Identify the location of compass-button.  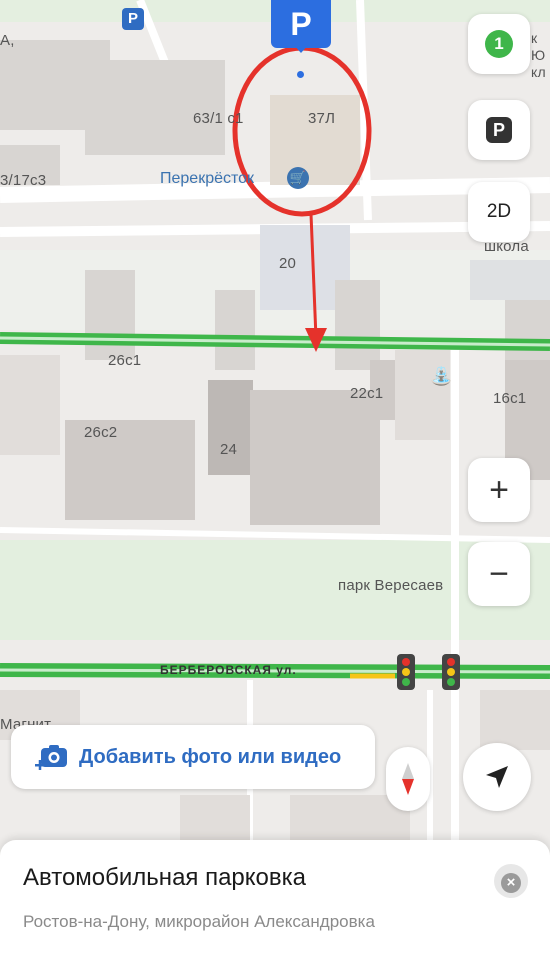
(408, 779).